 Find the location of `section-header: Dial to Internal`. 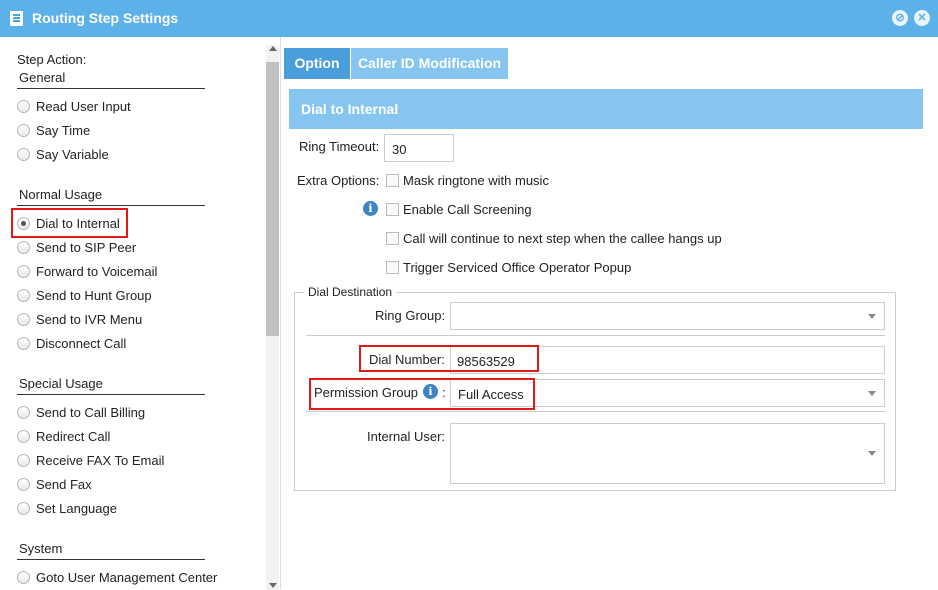

section-header: Dial to Internal is located at coordinates (606, 109).